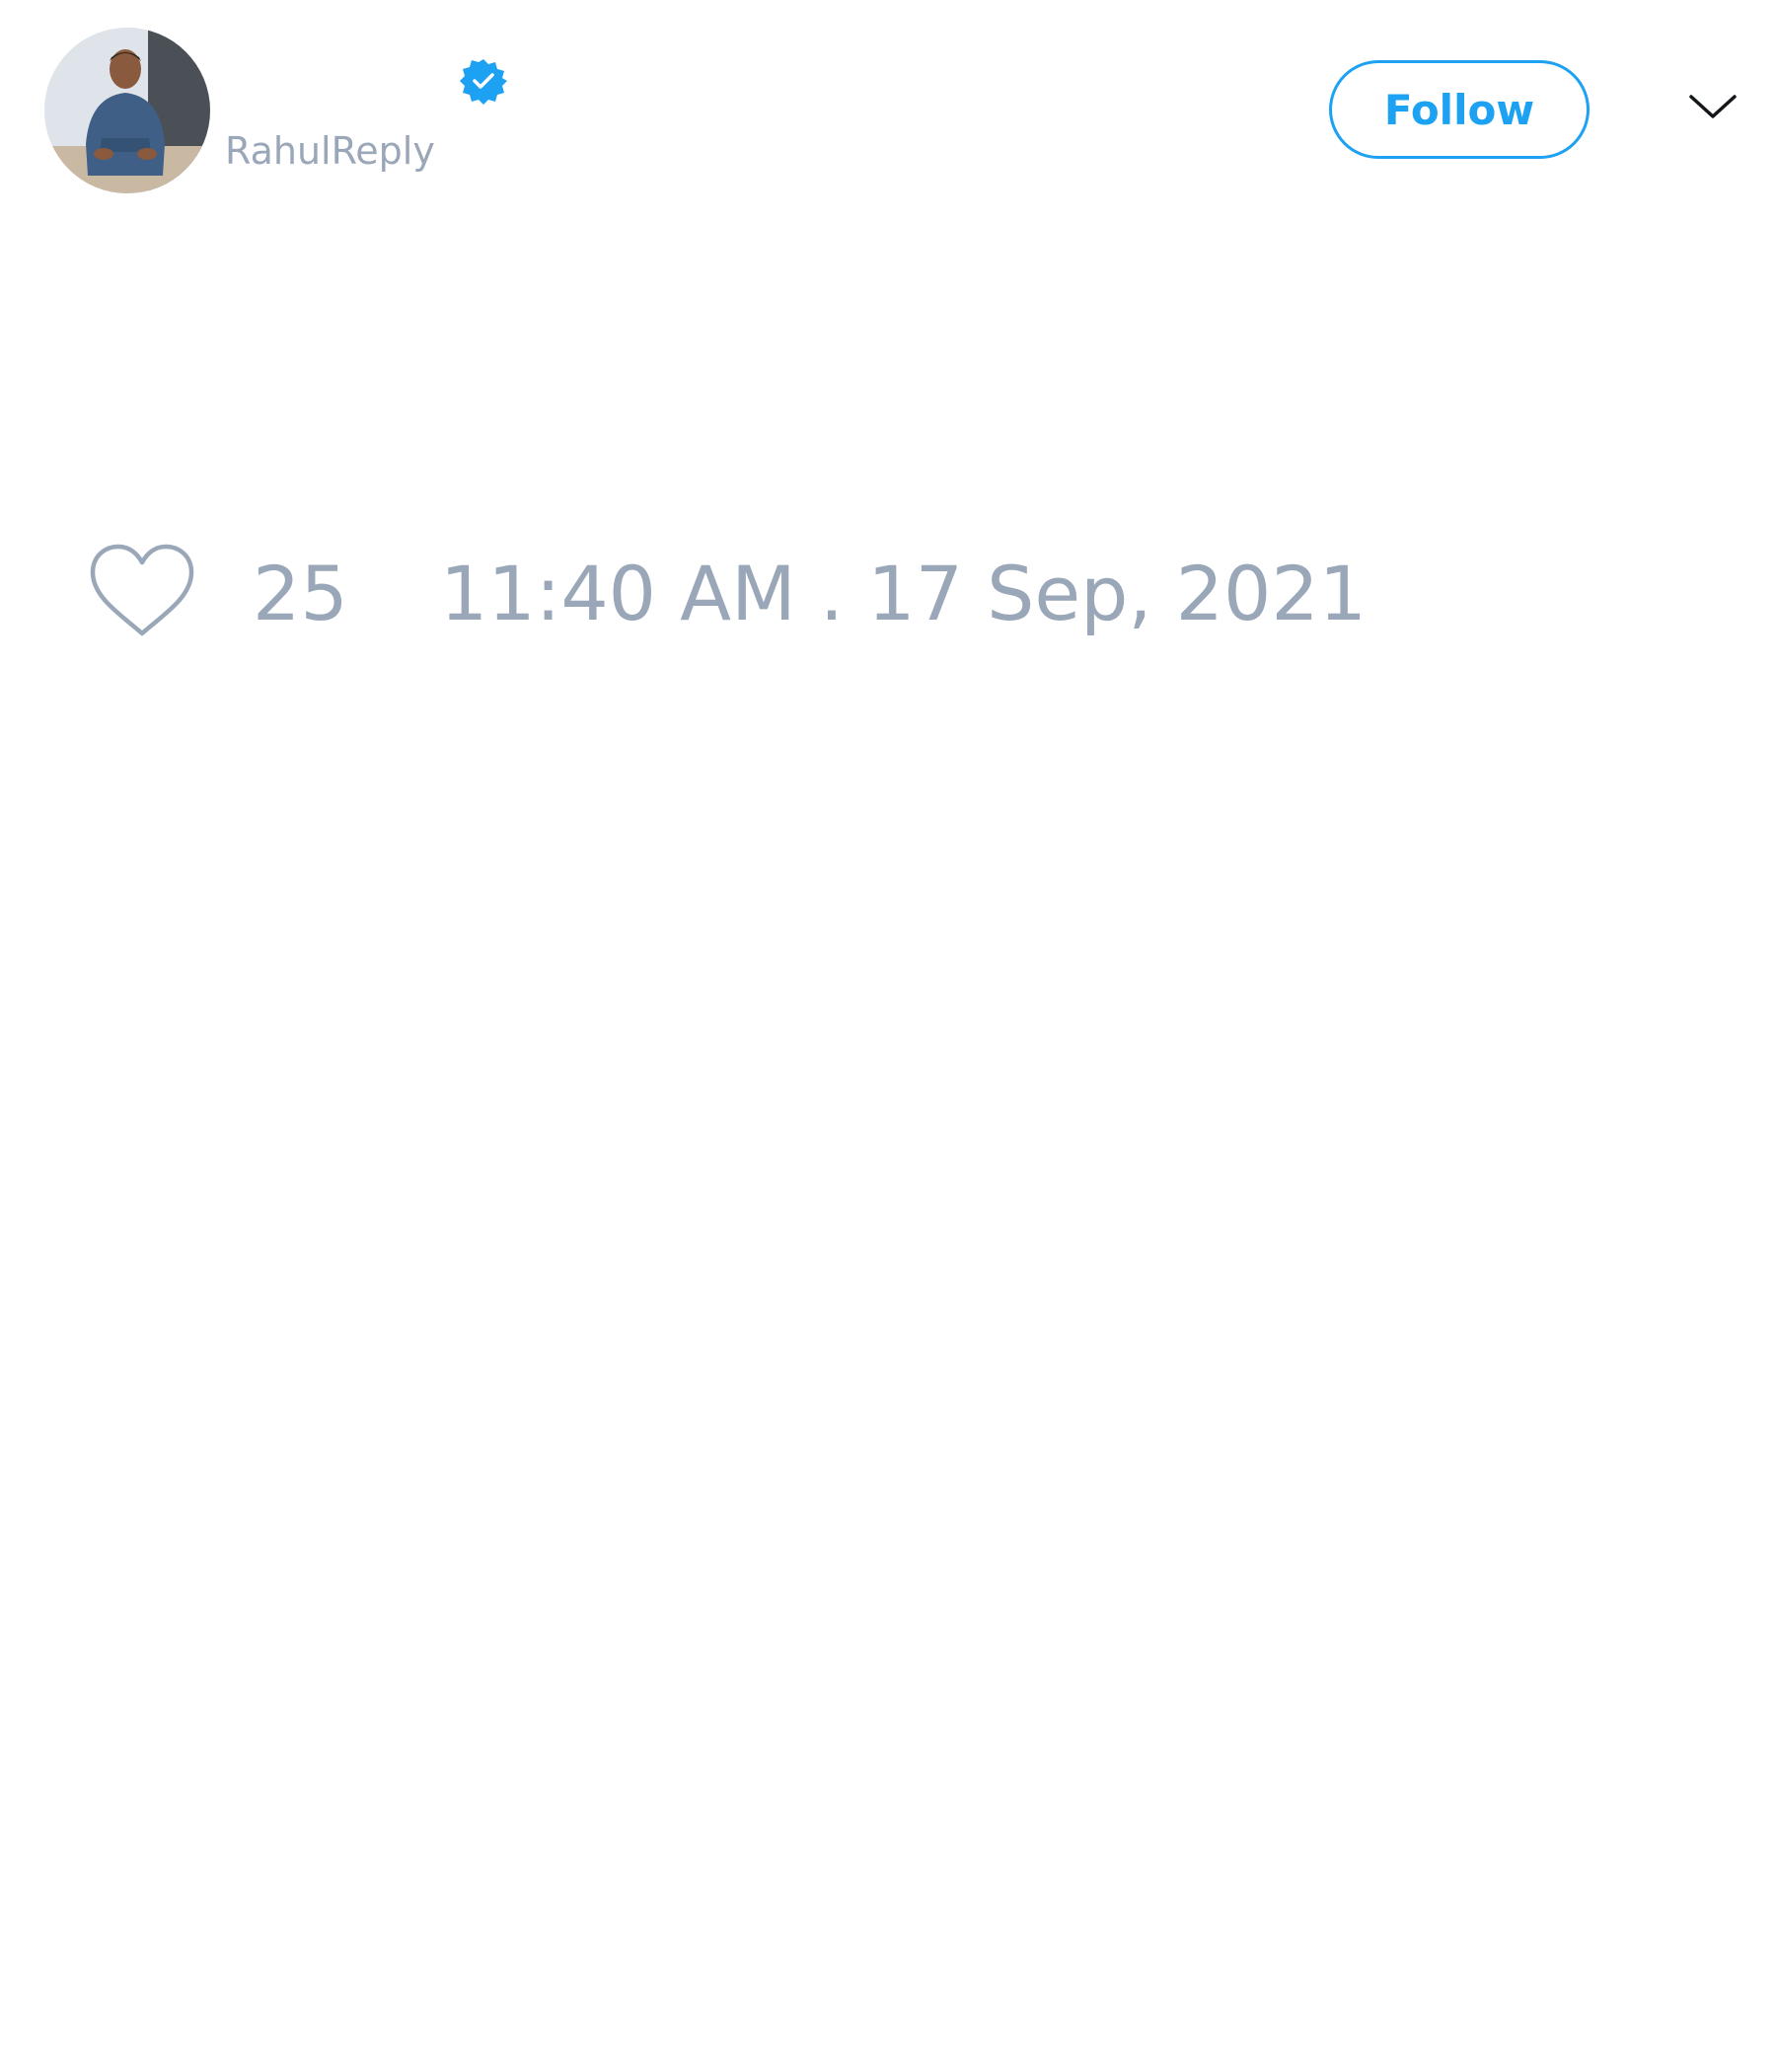  I want to click on tweet-timestamp: 11:40 AM . 17 Sep, 2021, so click(903, 594).